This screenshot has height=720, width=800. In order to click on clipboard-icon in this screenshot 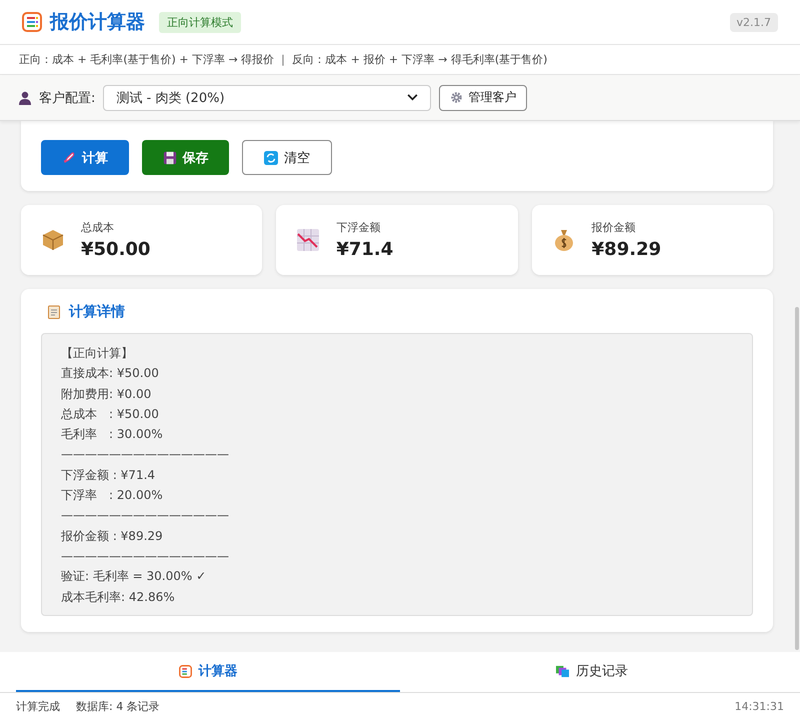, I will do `click(54, 312)`.